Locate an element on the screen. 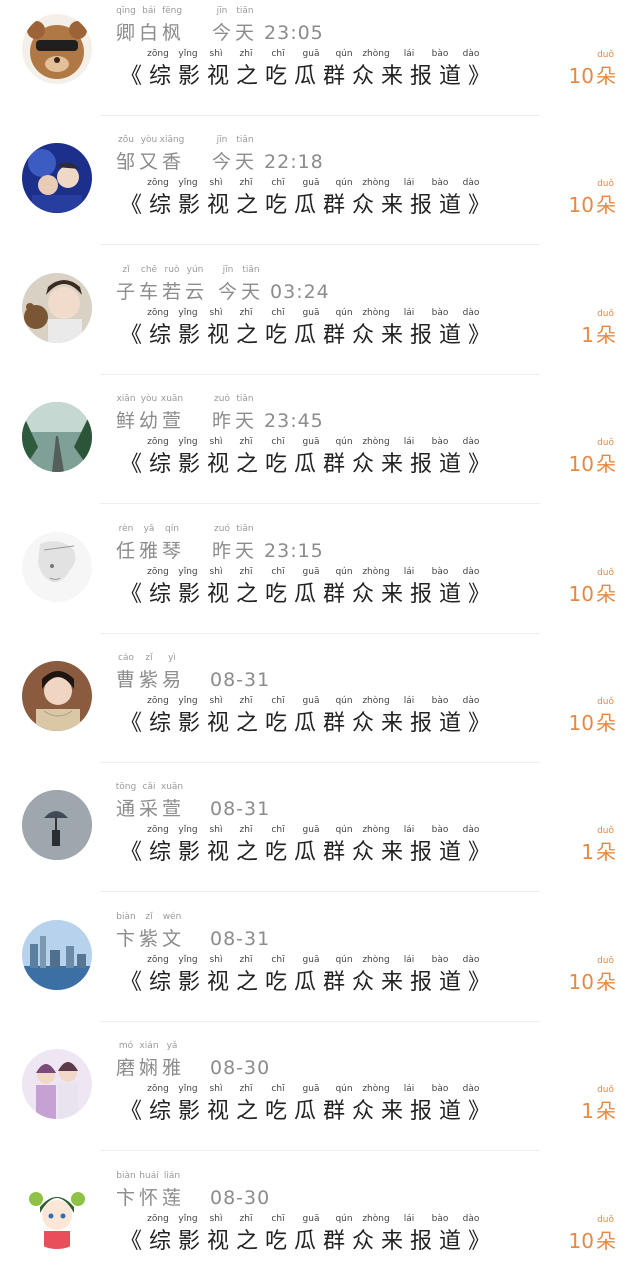  post-time: 23:15 is located at coordinates (294, 551).